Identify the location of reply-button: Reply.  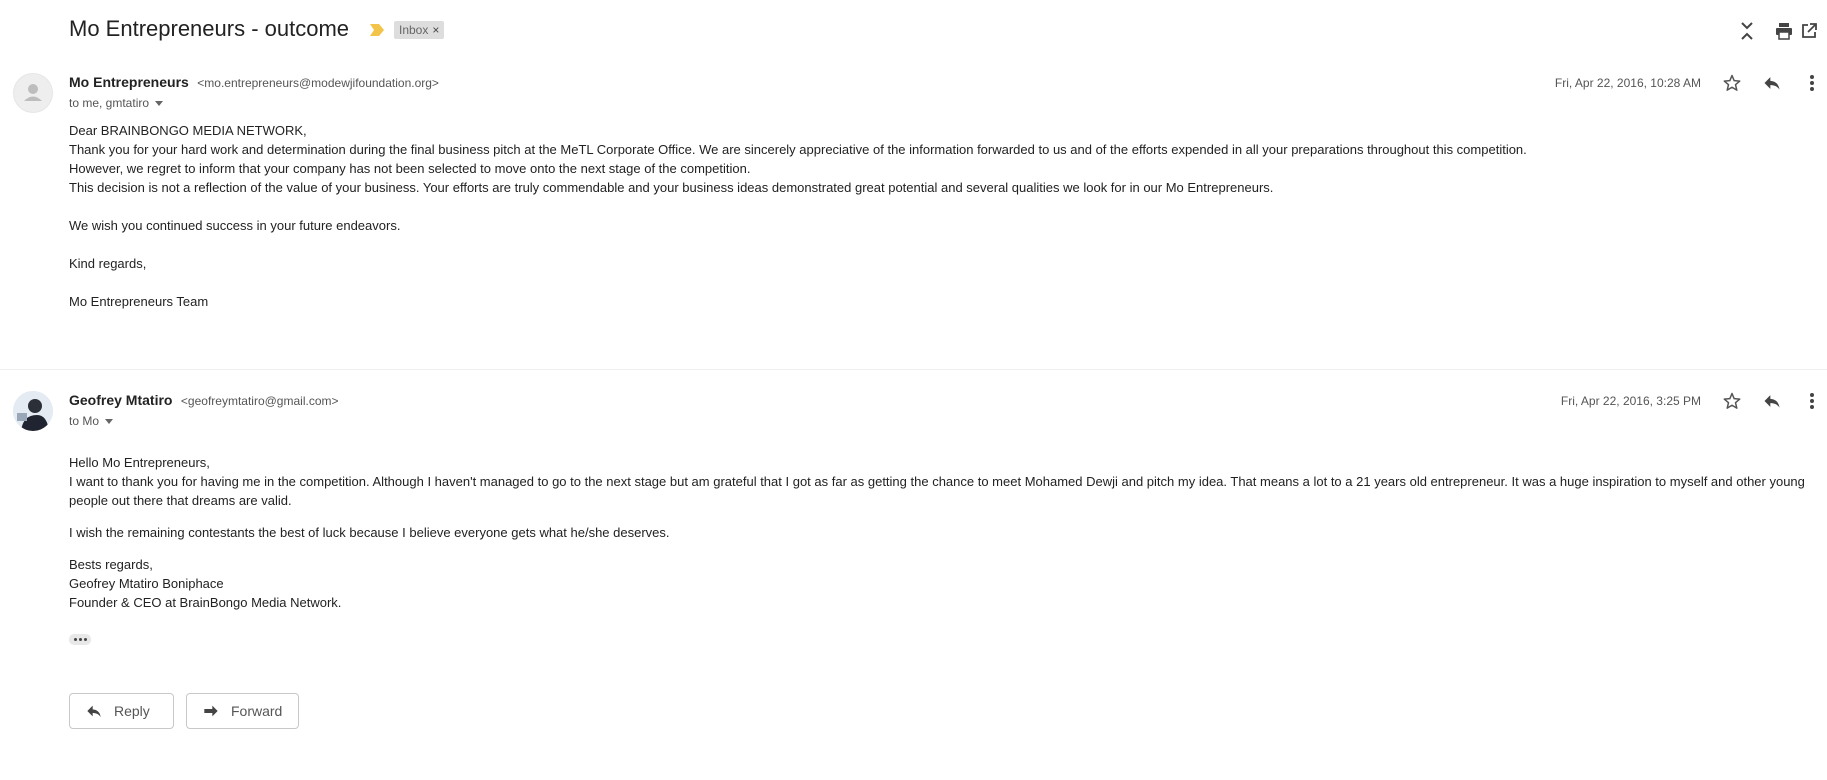
(121, 711).